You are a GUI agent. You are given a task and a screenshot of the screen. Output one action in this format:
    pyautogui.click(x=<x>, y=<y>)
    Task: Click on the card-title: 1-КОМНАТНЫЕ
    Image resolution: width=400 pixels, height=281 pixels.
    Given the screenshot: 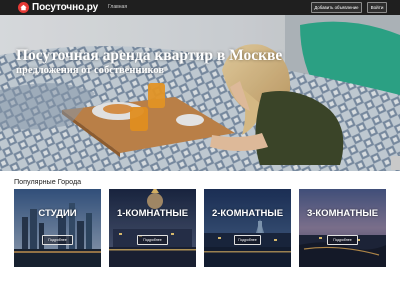 What is the action you would take?
    pyautogui.click(x=152, y=213)
    